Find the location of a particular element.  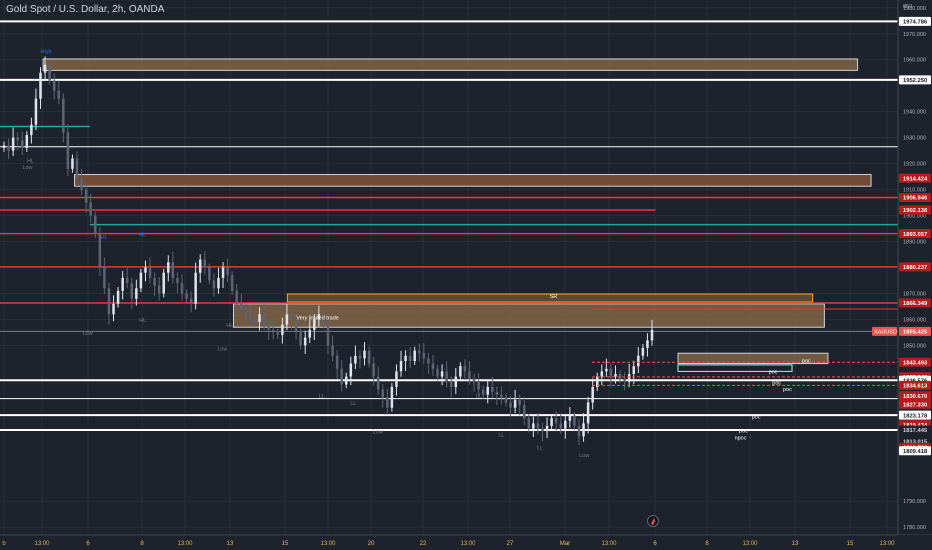

price-label: 1914.424 is located at coordinates (915, 179).